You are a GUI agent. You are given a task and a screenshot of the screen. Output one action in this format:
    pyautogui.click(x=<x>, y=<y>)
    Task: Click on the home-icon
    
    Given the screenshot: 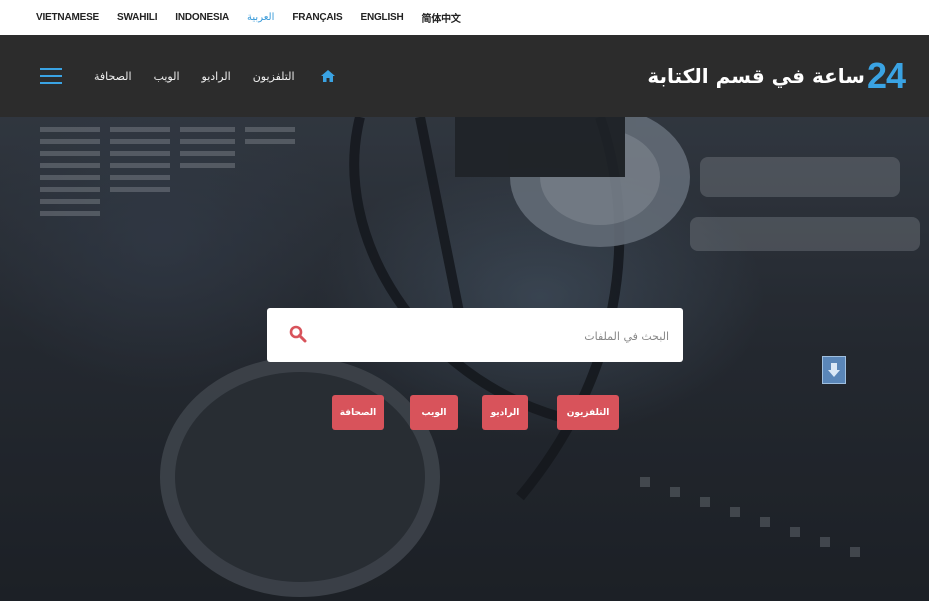 What is the action you would take?
    pyautogui.click(x=327, y=76)
    